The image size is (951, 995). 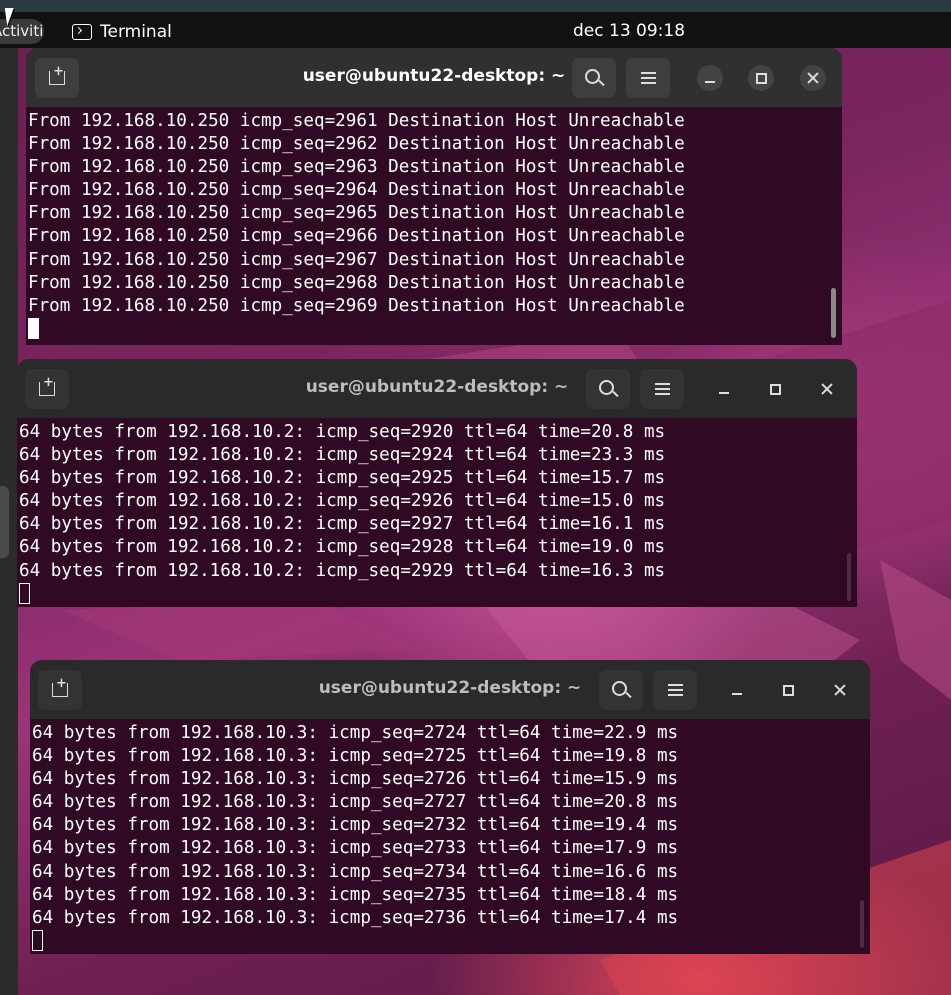 What do you see at coordinates (629, 31) in the screenshot?
I see `clock: dec 13 09:18` at bounding box center [629, 31].